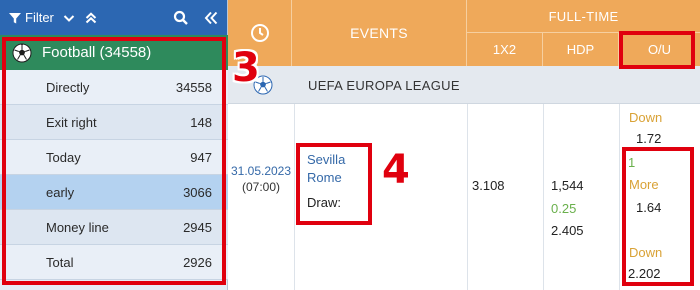  I want to click on match-date: 31.05.2023, so click(261, 171).